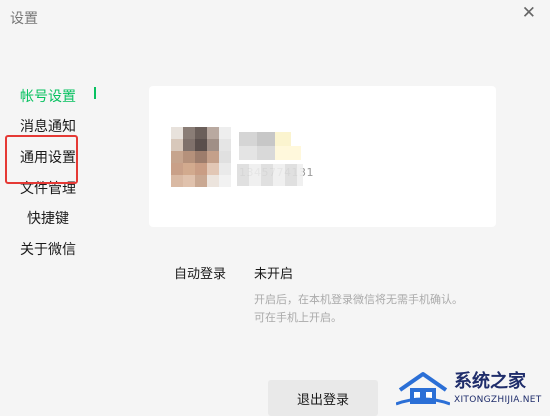  Describe the element at coordinates (529, 13) in the screenshot. I see `close-icon: ✕` at that location.